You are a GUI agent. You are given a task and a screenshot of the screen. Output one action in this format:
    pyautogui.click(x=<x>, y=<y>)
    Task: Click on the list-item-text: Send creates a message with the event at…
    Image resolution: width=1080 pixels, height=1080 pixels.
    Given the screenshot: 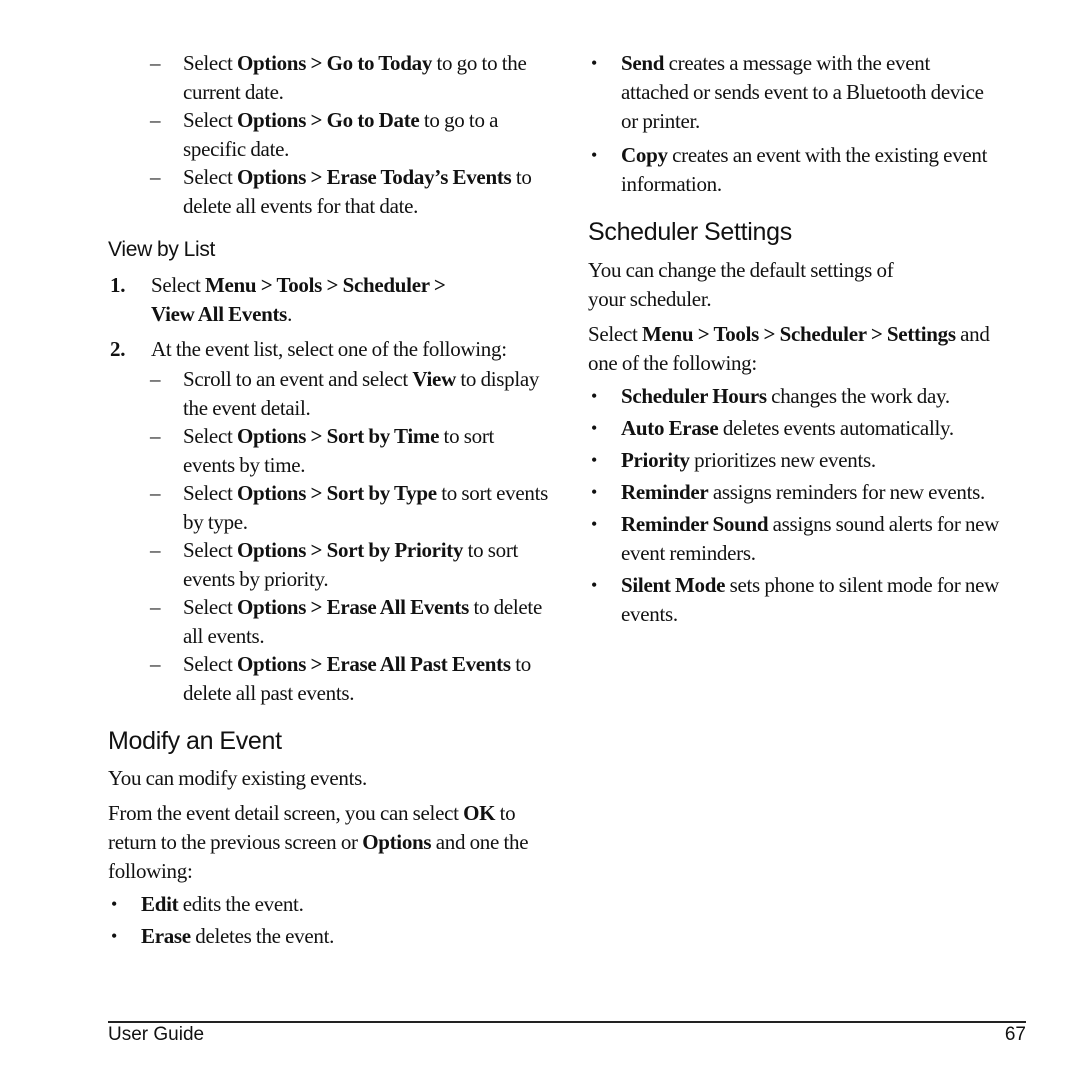 What is the action you would take?
    pyautogui.click(x=802, y=92)
    